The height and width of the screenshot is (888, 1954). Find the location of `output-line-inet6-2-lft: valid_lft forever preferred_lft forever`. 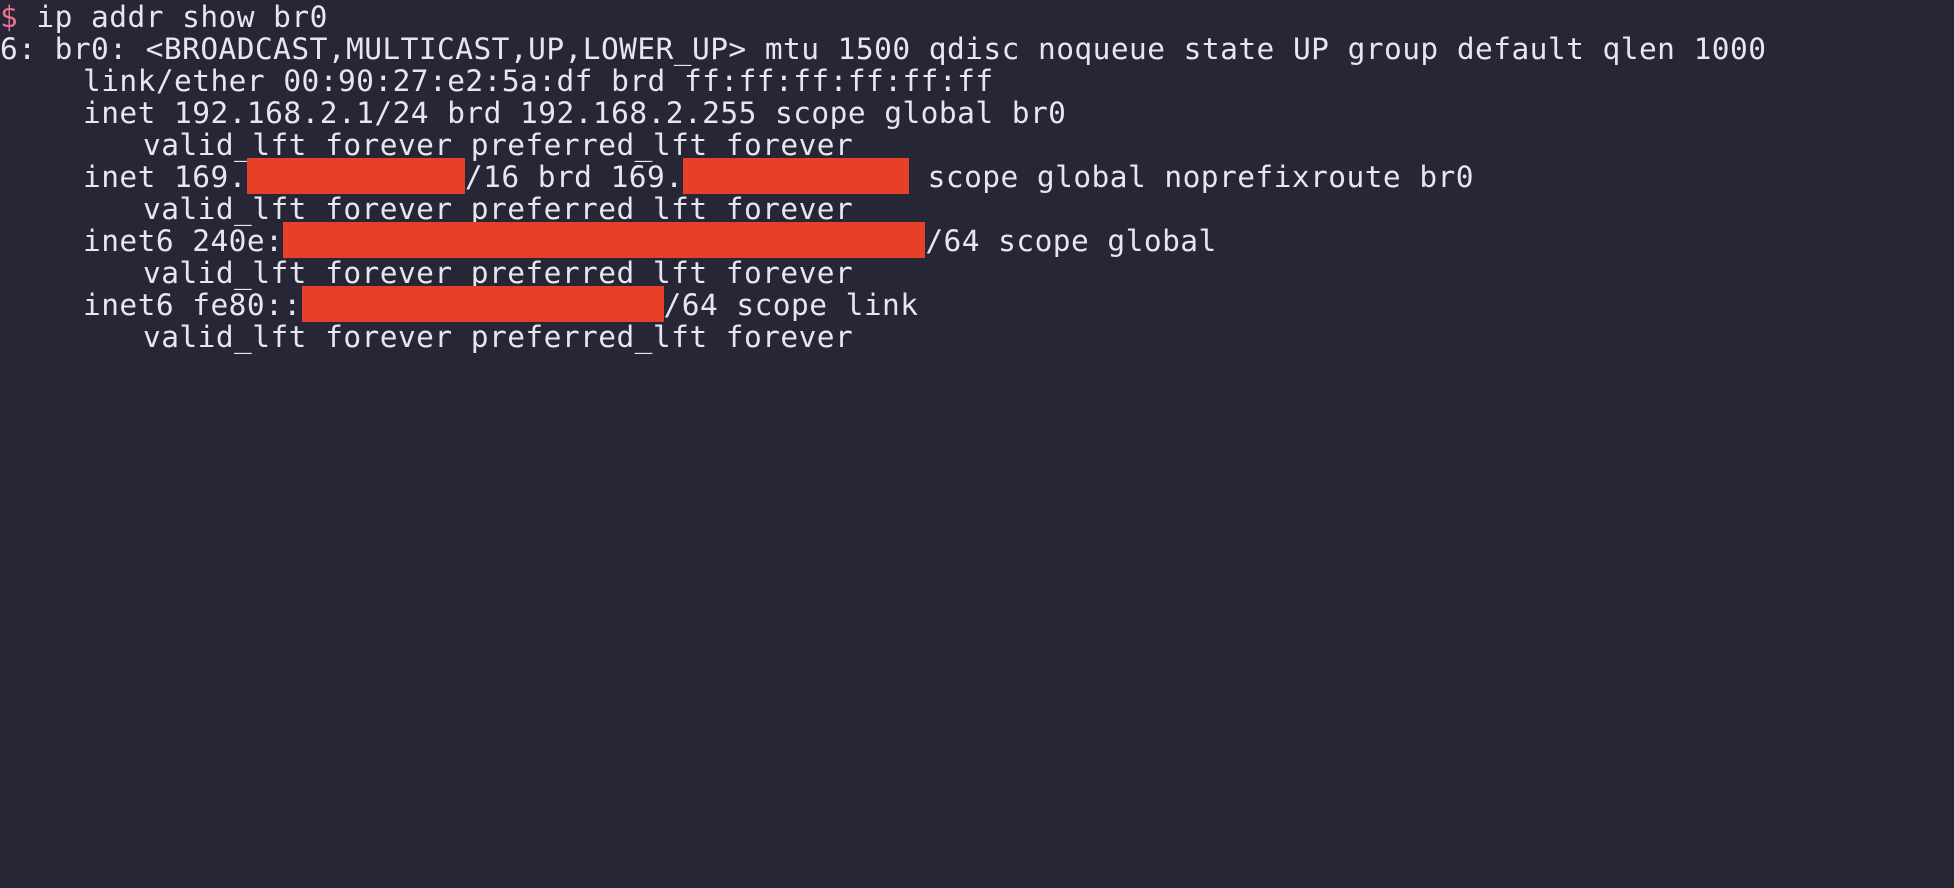

output-line-inet6-2-lft: valid_lft forever preferred_lft forever is located at coordinates (426, 337).